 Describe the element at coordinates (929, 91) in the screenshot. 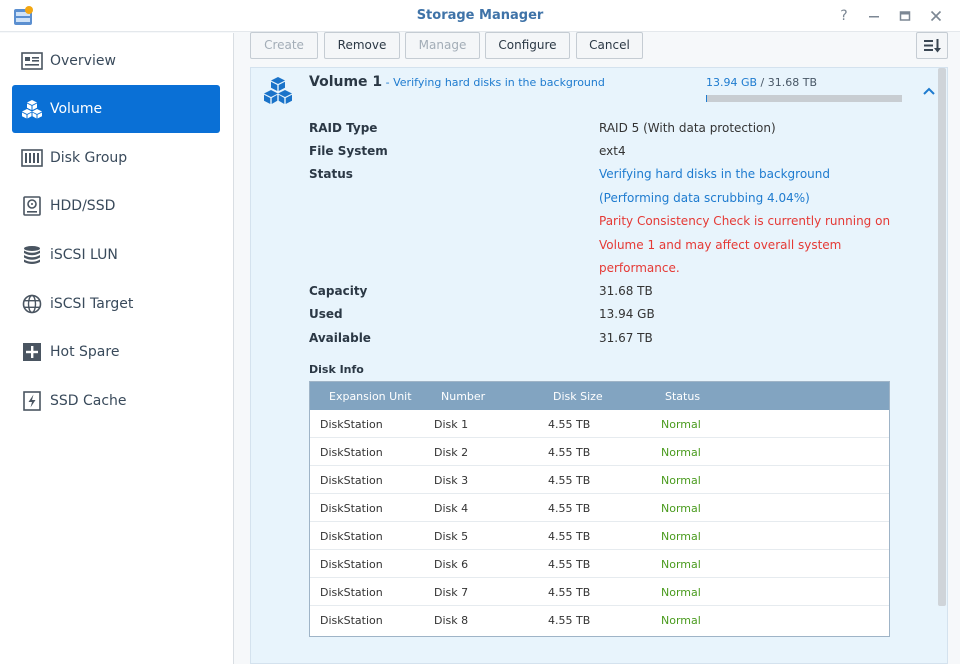

I see `chevron-up-icon` at that location.